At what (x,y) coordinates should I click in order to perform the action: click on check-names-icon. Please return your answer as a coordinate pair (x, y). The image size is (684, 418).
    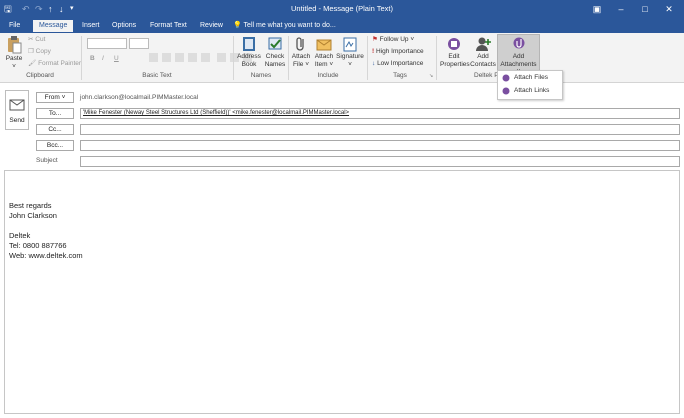
    Looking at the image, I should click on (275, 43).